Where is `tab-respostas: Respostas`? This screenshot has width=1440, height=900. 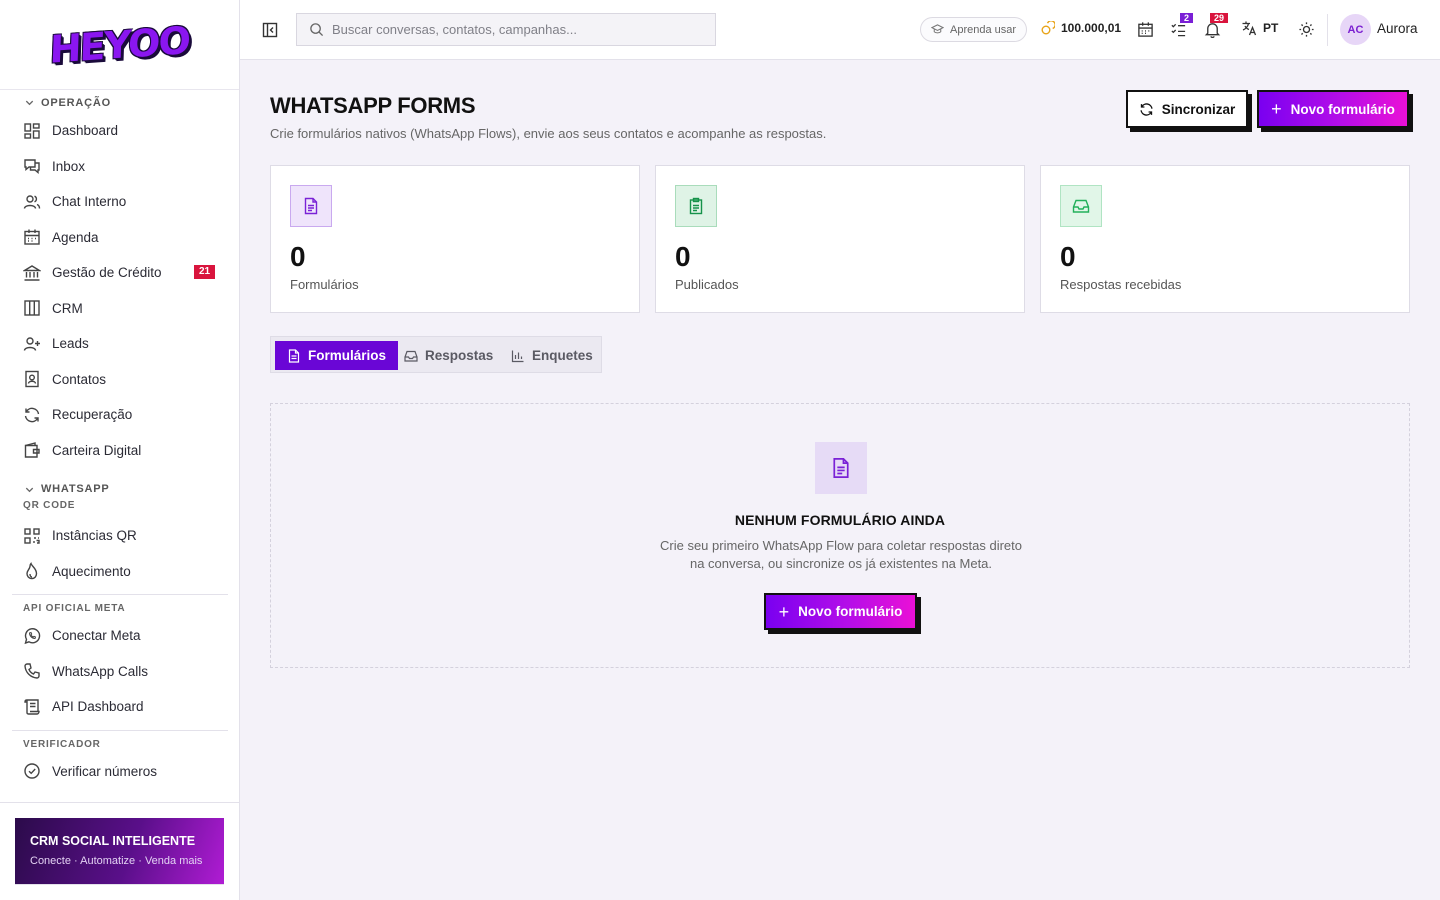 tab-respostas: Respostas is located at coordinates (448, 355).